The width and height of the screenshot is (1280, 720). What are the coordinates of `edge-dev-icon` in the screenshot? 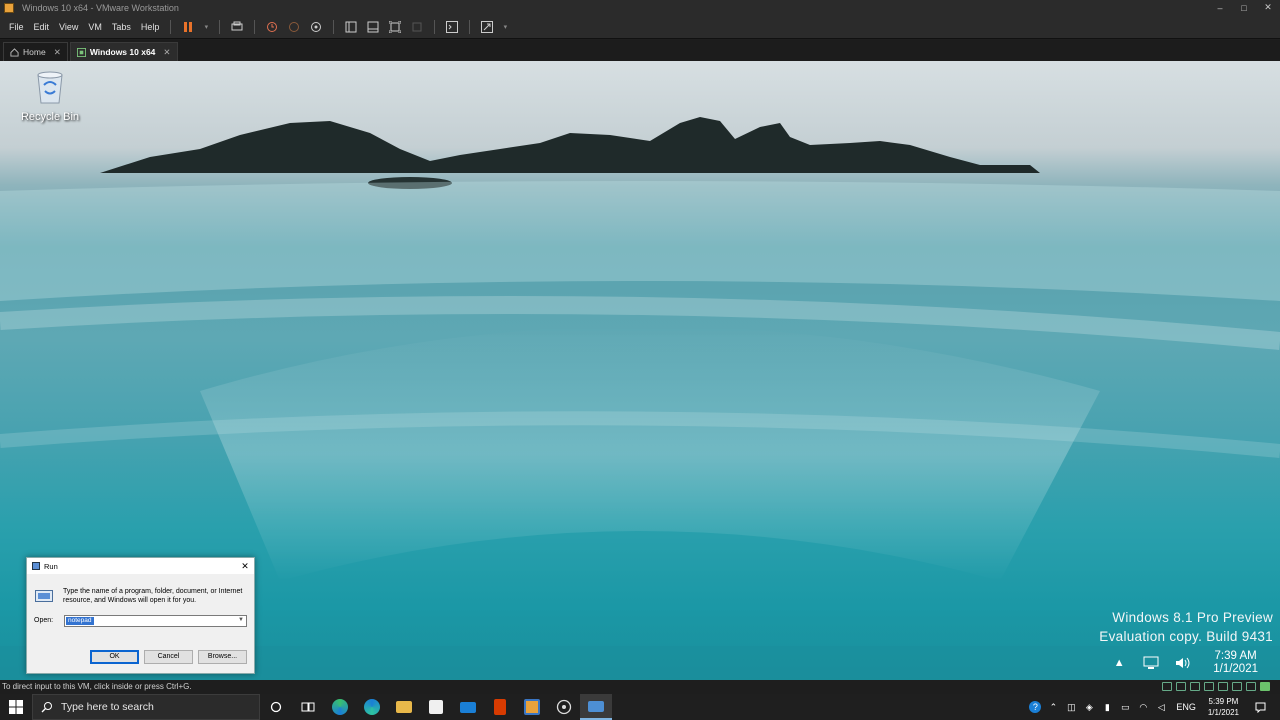 It's located at (372, 707).